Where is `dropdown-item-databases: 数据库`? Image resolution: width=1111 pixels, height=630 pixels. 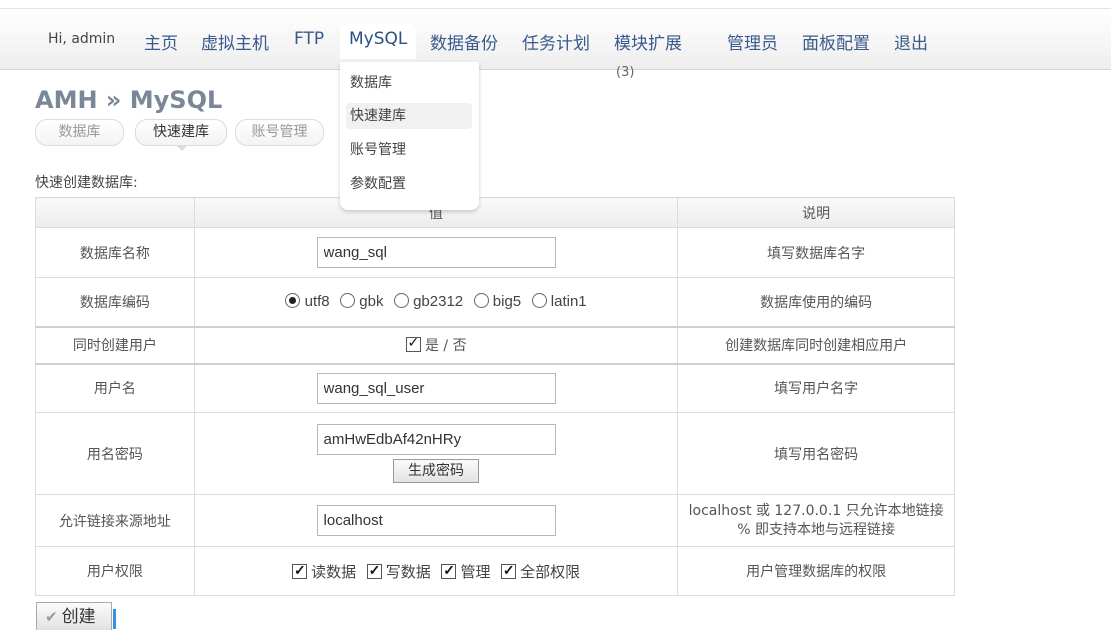
dropdown-item-databases: 数据库 is located at coordinates (409, 83).